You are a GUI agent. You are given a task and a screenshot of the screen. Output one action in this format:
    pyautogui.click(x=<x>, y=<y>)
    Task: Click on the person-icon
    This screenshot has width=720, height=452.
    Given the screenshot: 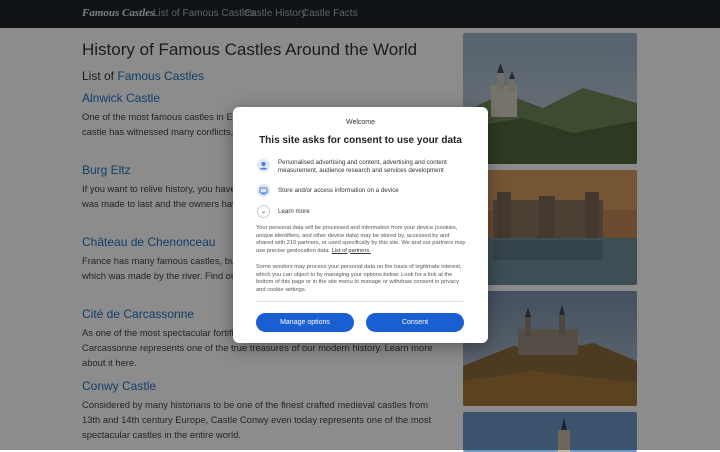 What is the action you would take?
    pyautogui.click(x=263, y=165)
    